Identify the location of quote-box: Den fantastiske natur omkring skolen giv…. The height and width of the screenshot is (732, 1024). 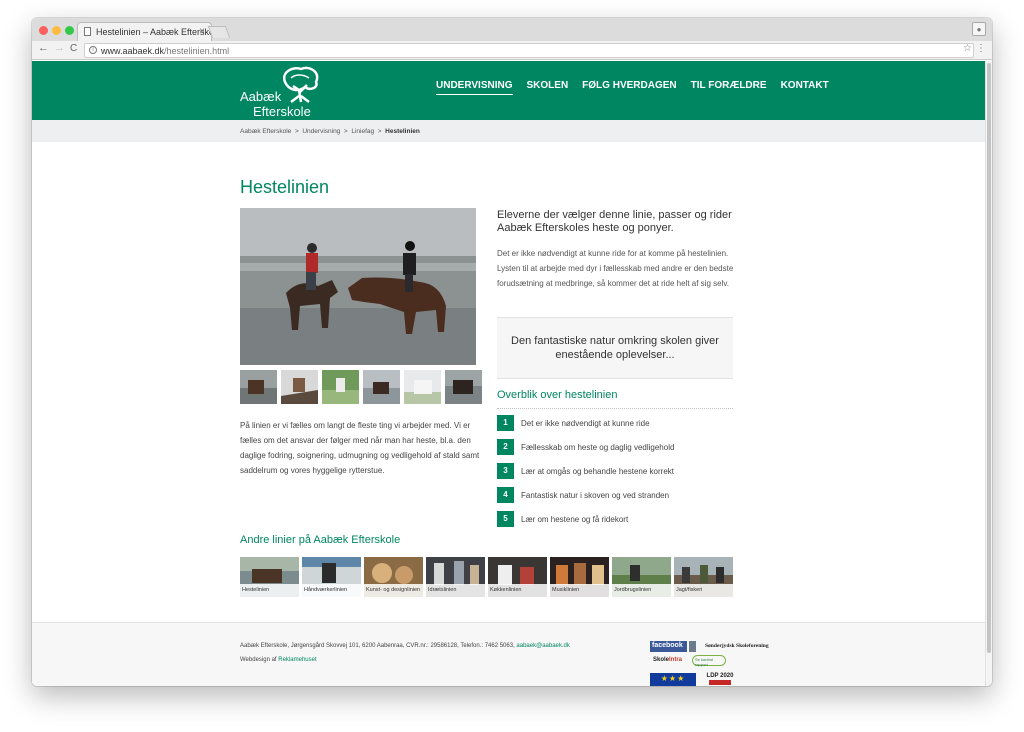
(615, 348).